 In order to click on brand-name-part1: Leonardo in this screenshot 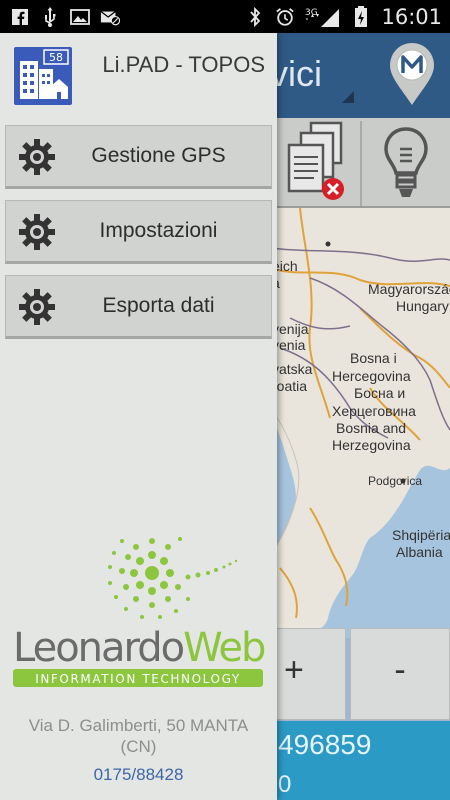, I will do `click(98, 648)`.